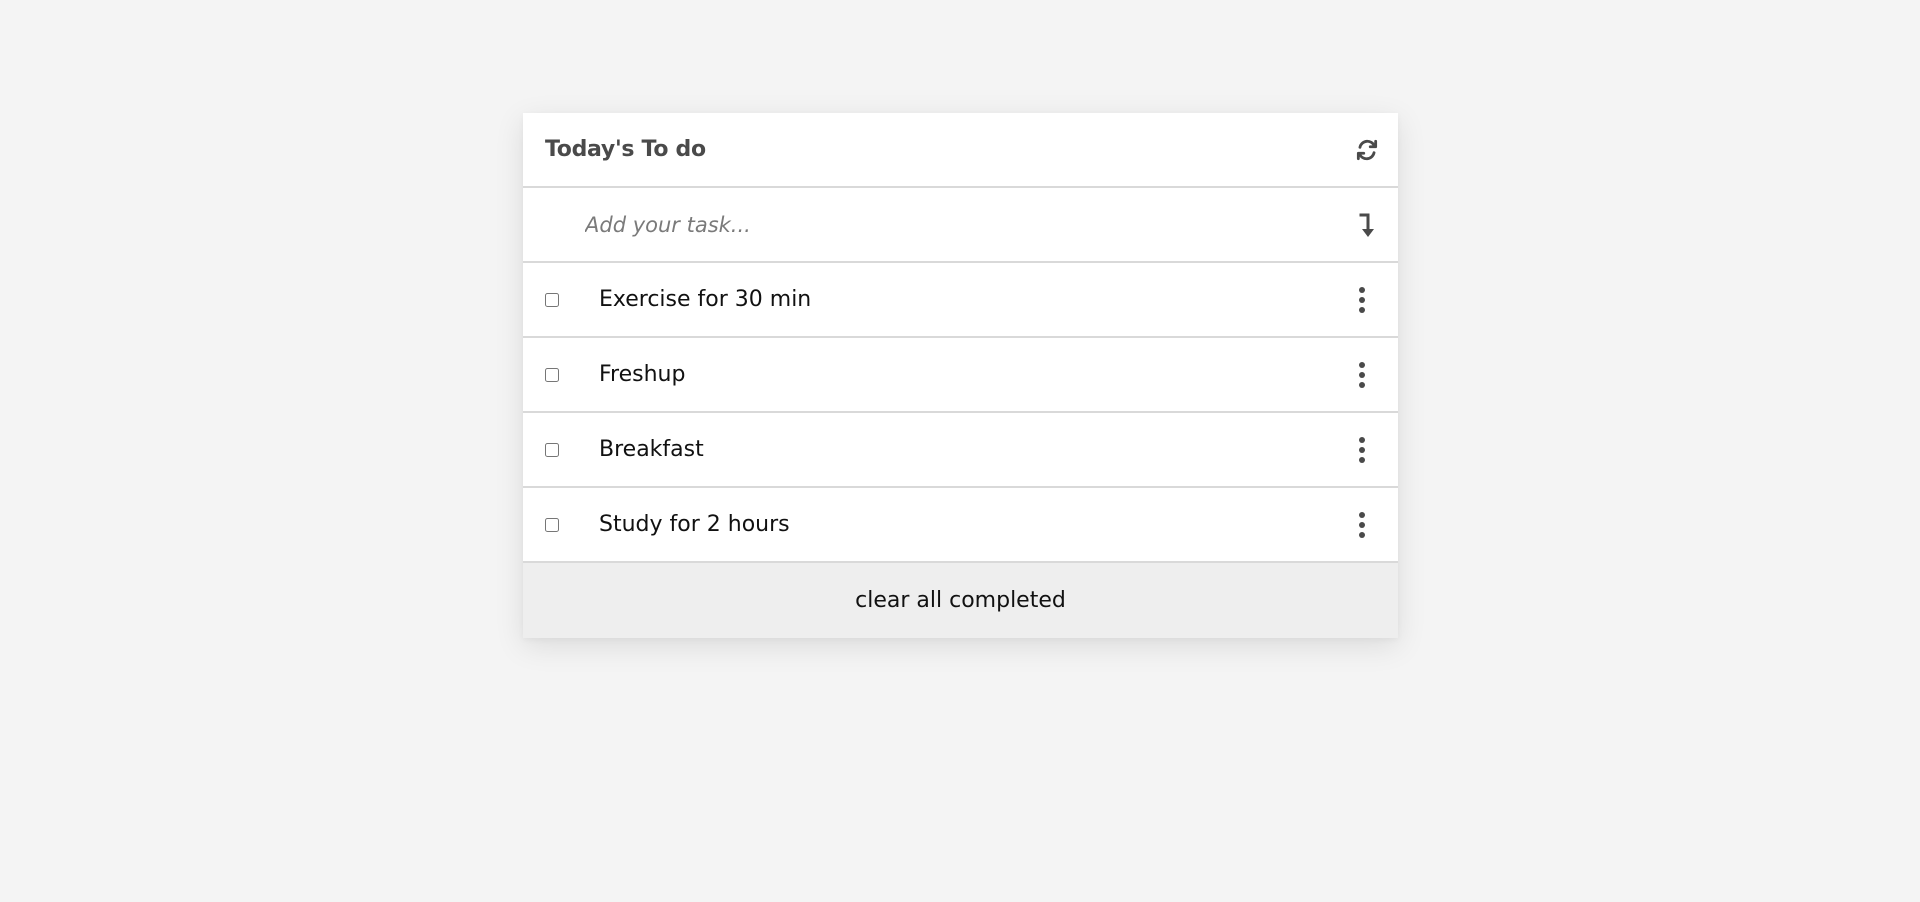  I want to click on task-item: Study for 2 hours, so click(960, 525).